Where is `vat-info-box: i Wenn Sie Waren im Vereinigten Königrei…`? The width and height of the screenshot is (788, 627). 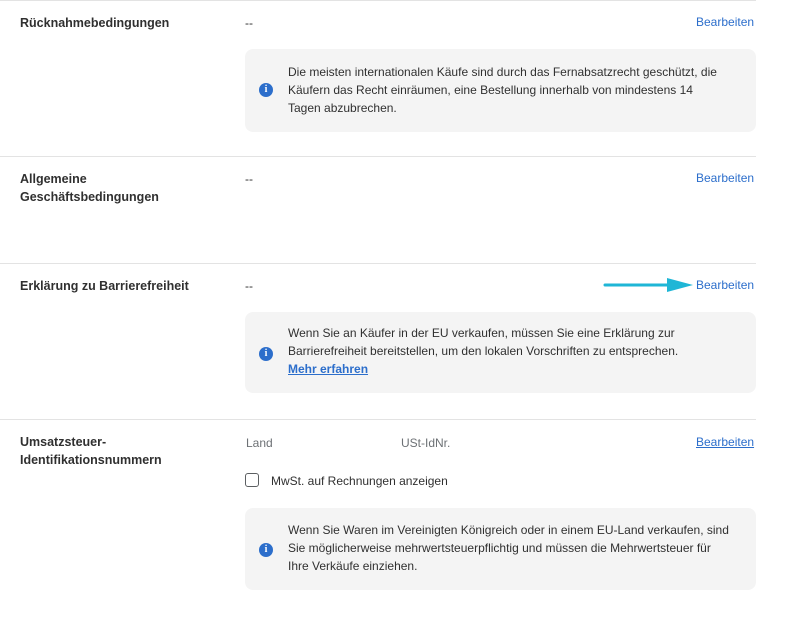
vat-info-box: i Wenn Sie Waren im Vereinigten Königrei… is located at coordinates (500, 549).